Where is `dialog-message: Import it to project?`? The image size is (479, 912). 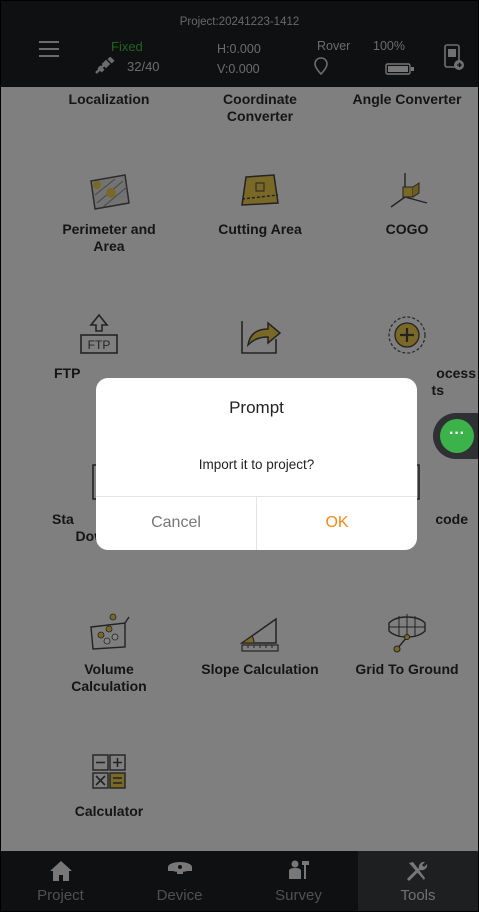
dialog-message: Import it to project? is located at coordinates (256, 464).